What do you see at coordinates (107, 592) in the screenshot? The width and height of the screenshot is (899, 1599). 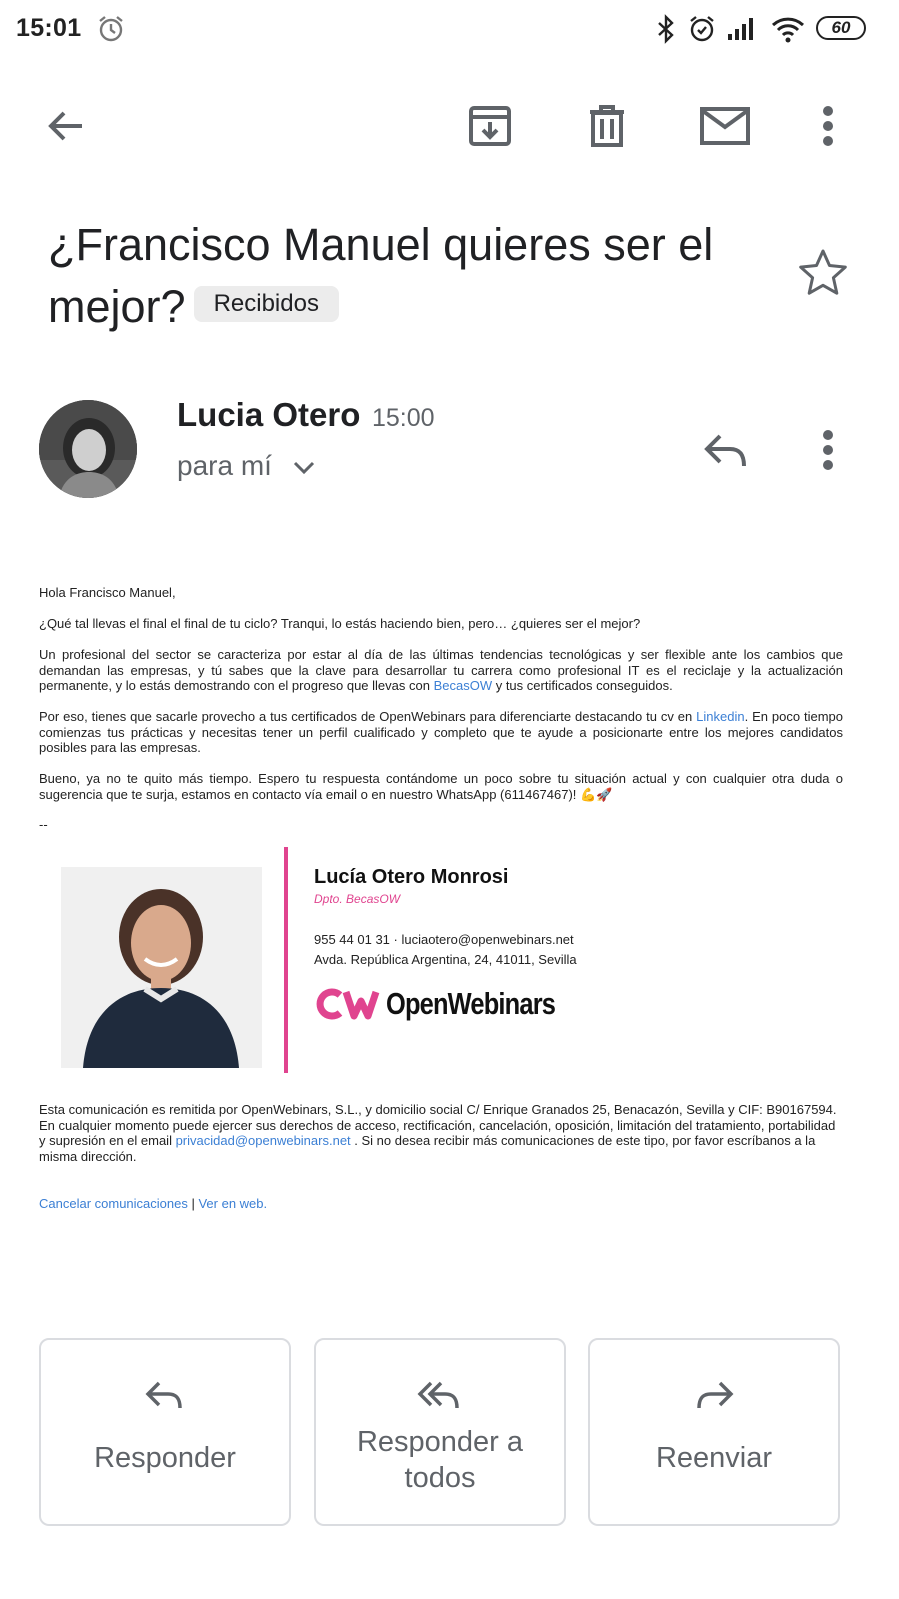 I see `email-greeting: Hola Francisco Manuel,` at bounding box center [107, 592].